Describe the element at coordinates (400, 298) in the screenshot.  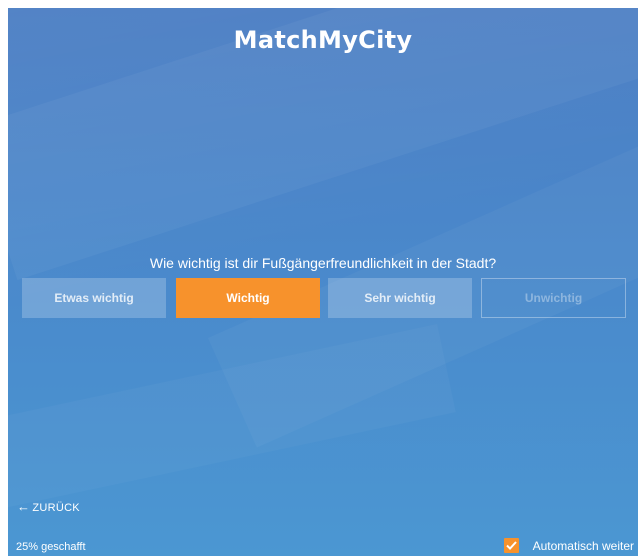
I see `option-sehr-wichtig-button: Sehr wichtig` at that location.